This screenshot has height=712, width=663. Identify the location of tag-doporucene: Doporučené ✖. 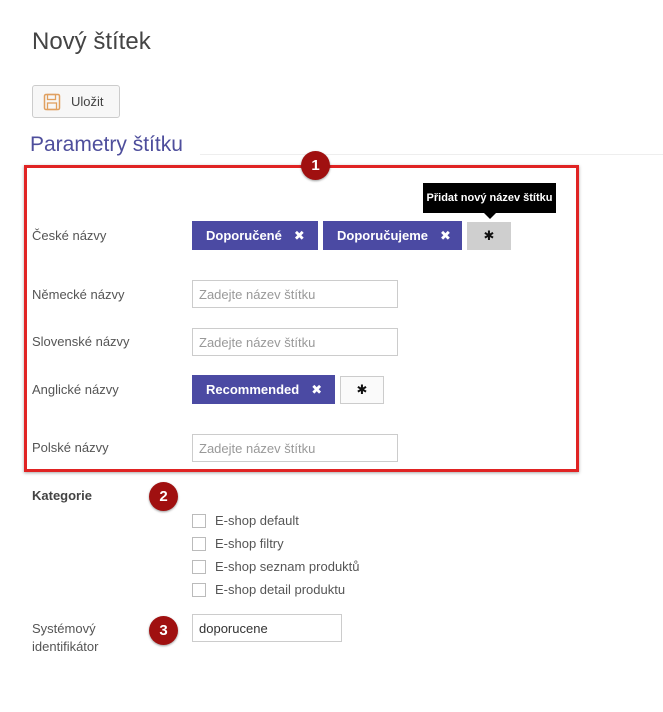
(255, 235).